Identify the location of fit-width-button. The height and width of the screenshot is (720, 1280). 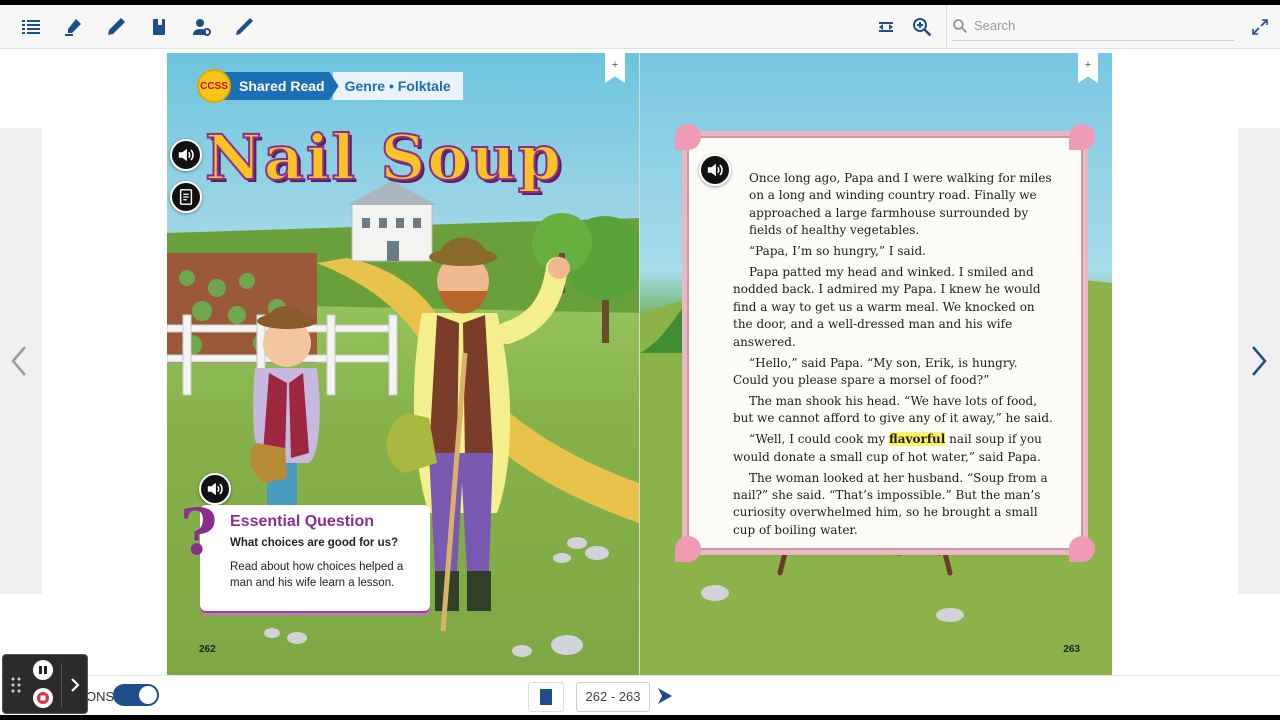
(886, 27).